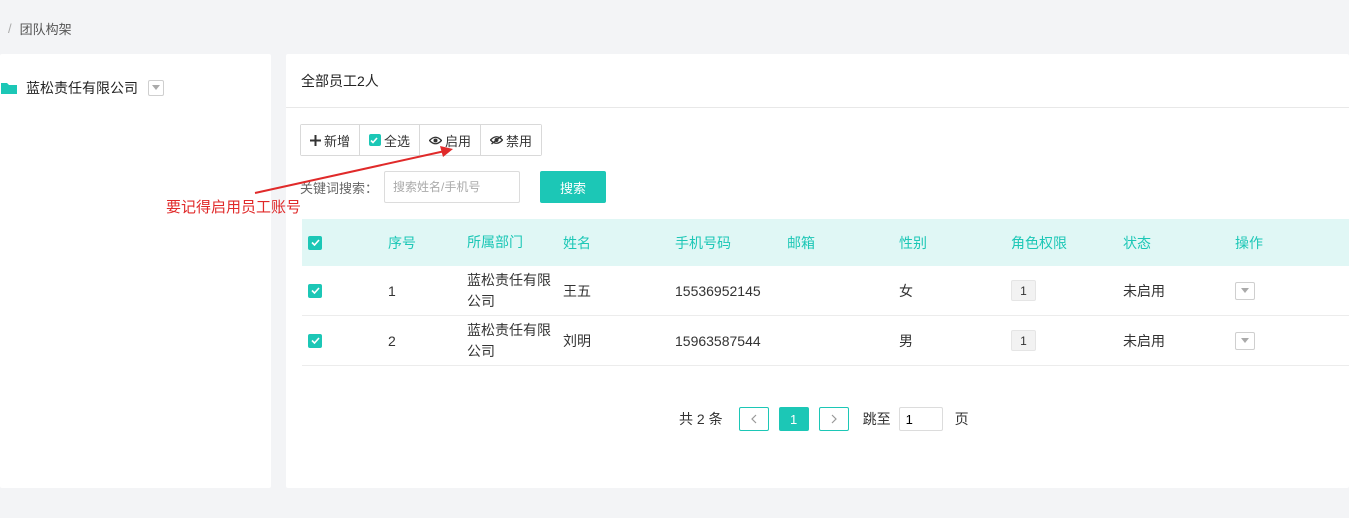 Image resolution: width=1349 pixels, height=518 pixels. I want to click on header-status: 状态, so click(1137, 242).